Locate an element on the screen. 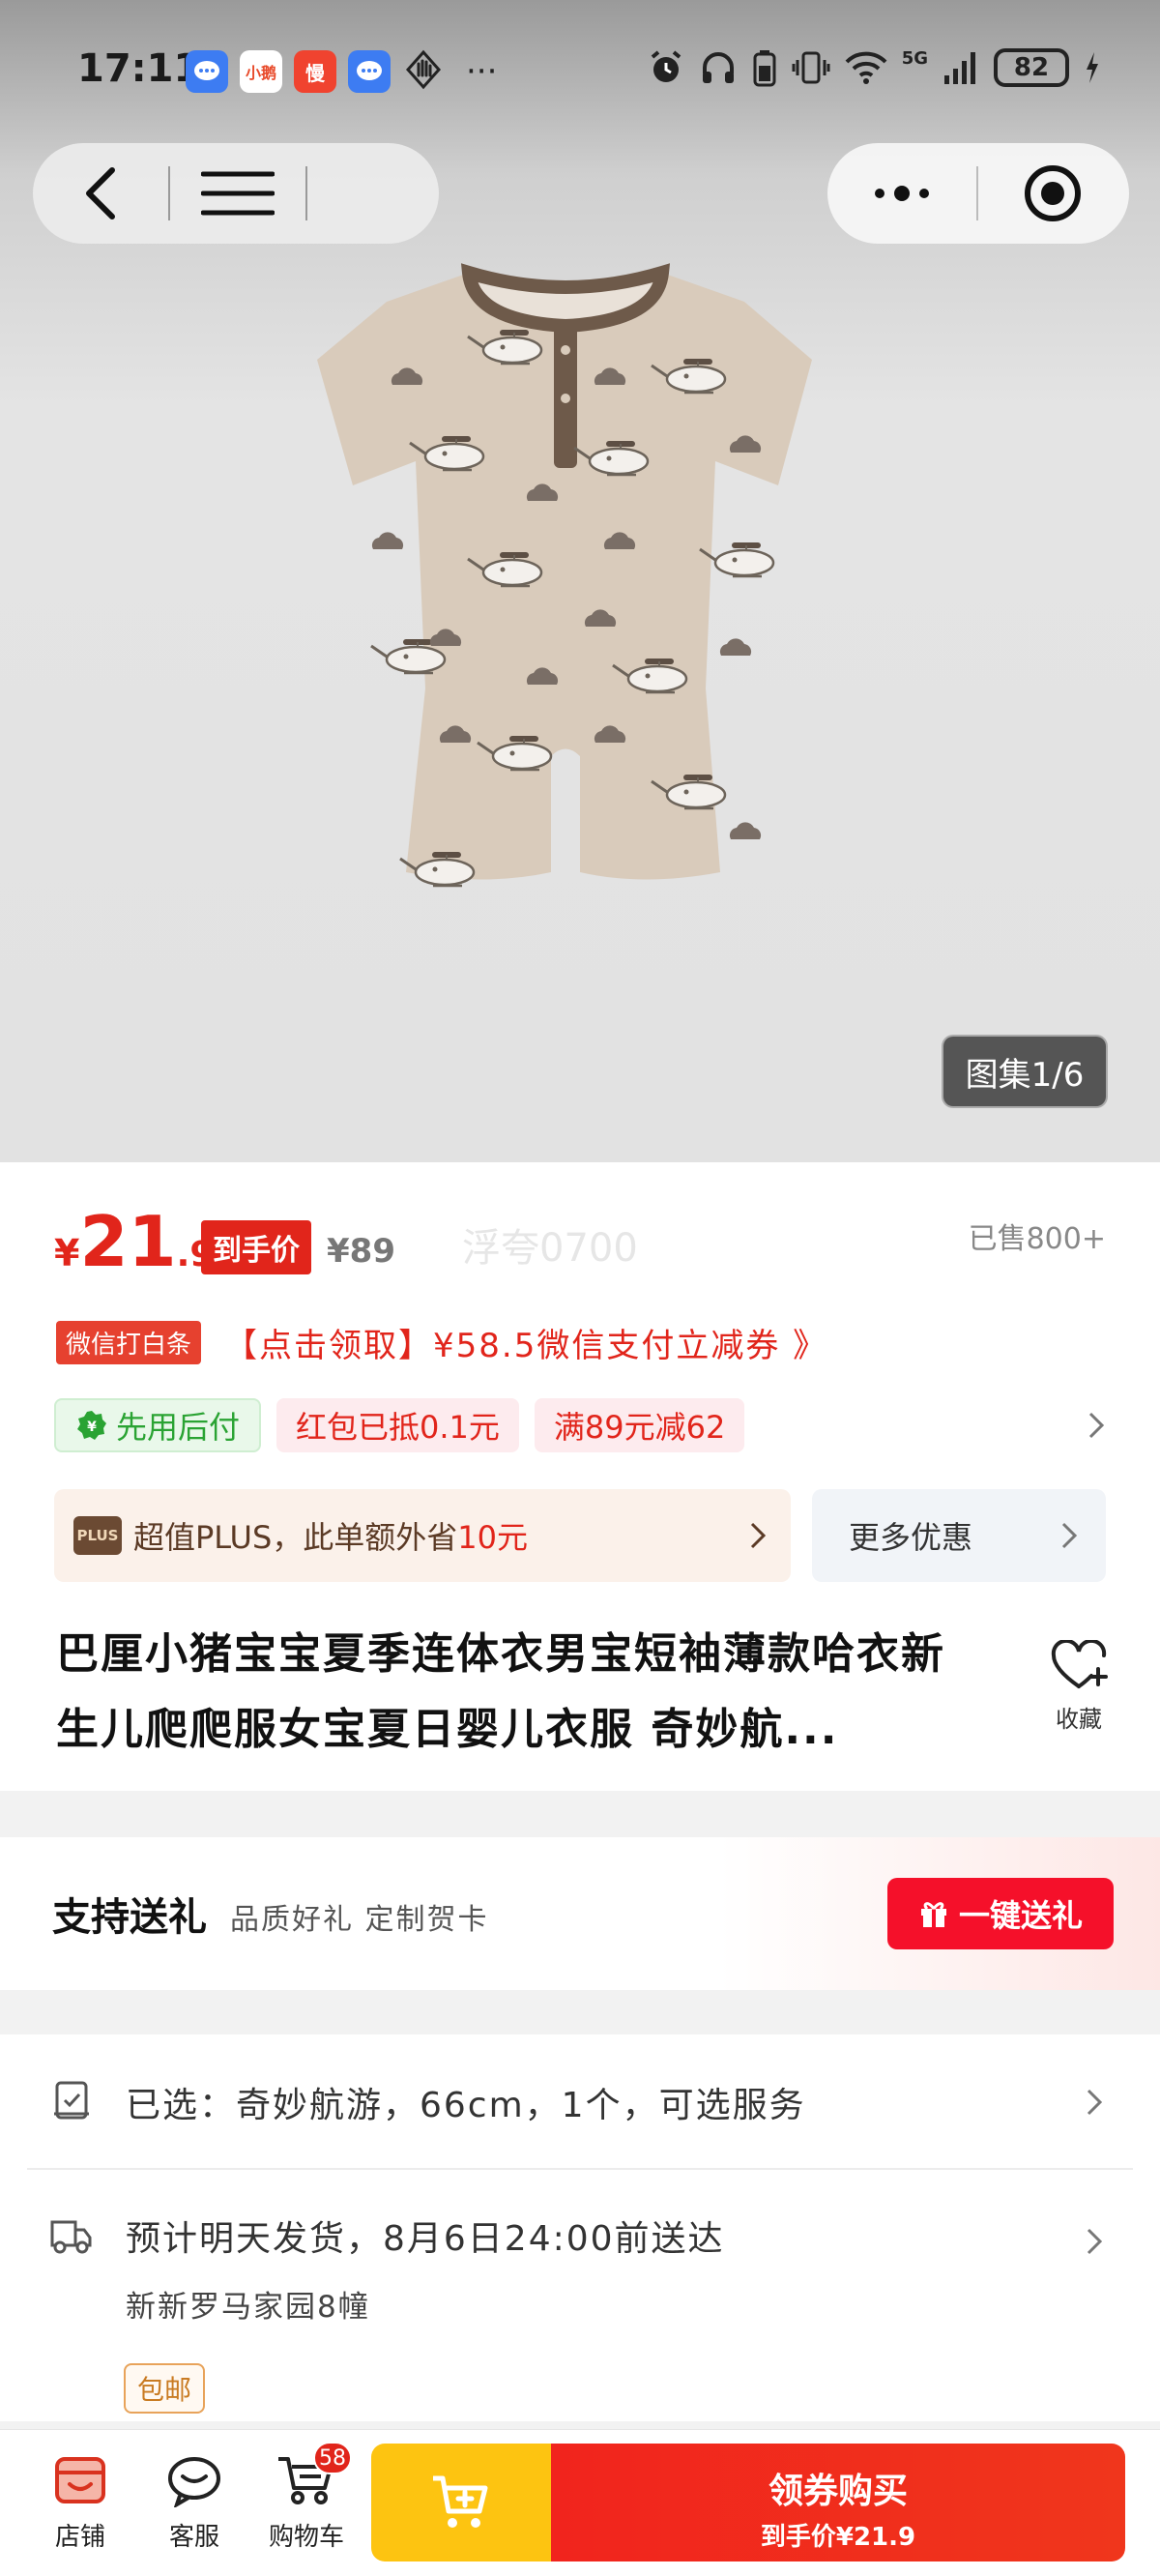 Image resolution: width=1160 pixels, height=2576 pixels. more-offers-button: 更多优惠 is located at coordinates (959, 1535).